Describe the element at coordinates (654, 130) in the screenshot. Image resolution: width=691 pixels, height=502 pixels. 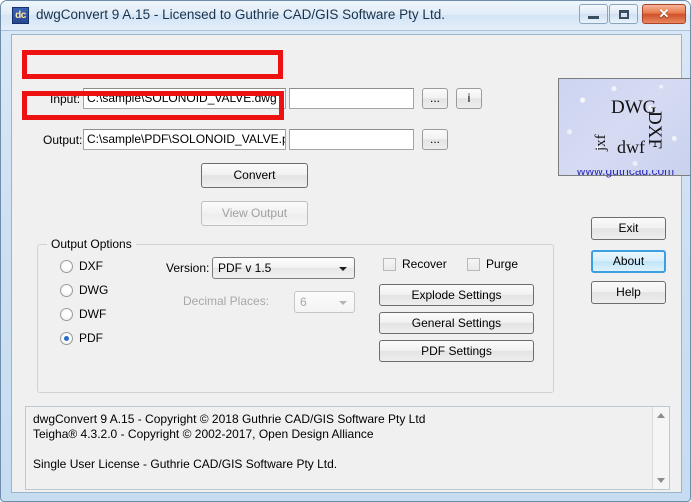
I see `logo-word-dxf: DXF` at that location.